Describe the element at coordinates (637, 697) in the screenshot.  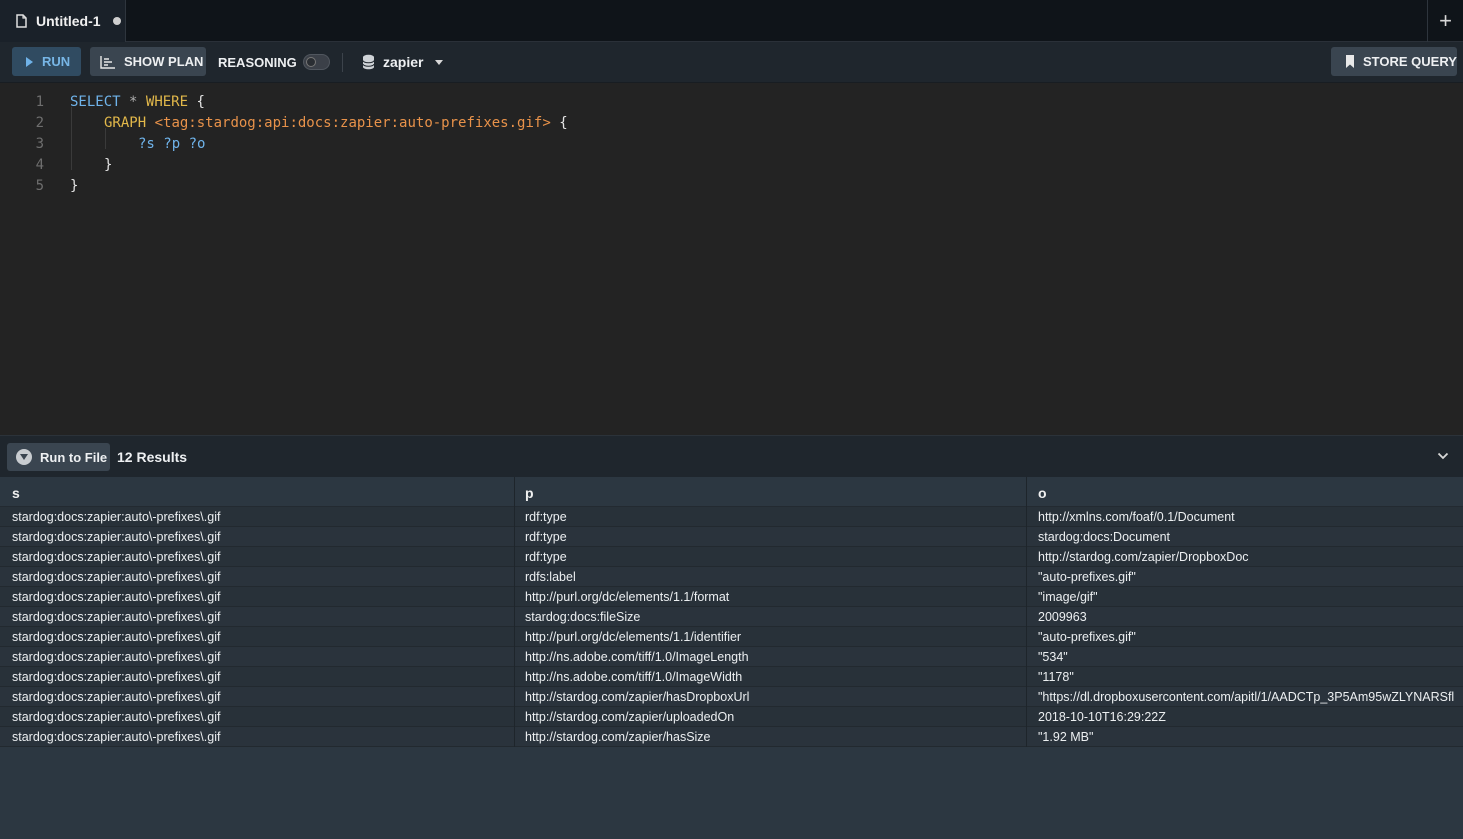
I see `table-cell: http://stardog.com/zapier/hasDropboxUrl` at that location.